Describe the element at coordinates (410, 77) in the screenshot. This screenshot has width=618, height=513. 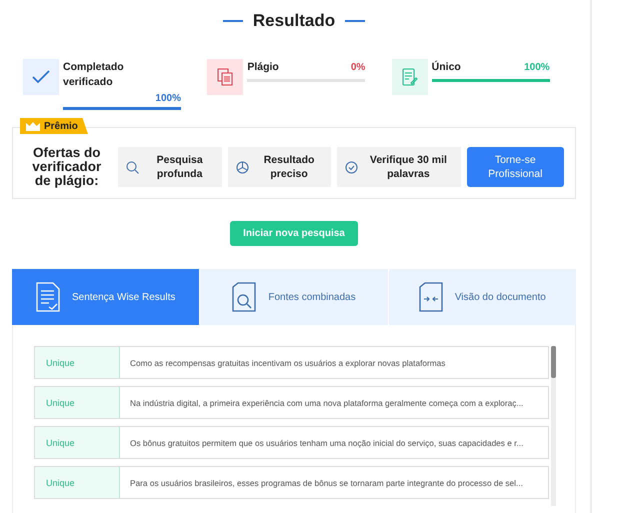
I see `edit-note-icon` at that location.